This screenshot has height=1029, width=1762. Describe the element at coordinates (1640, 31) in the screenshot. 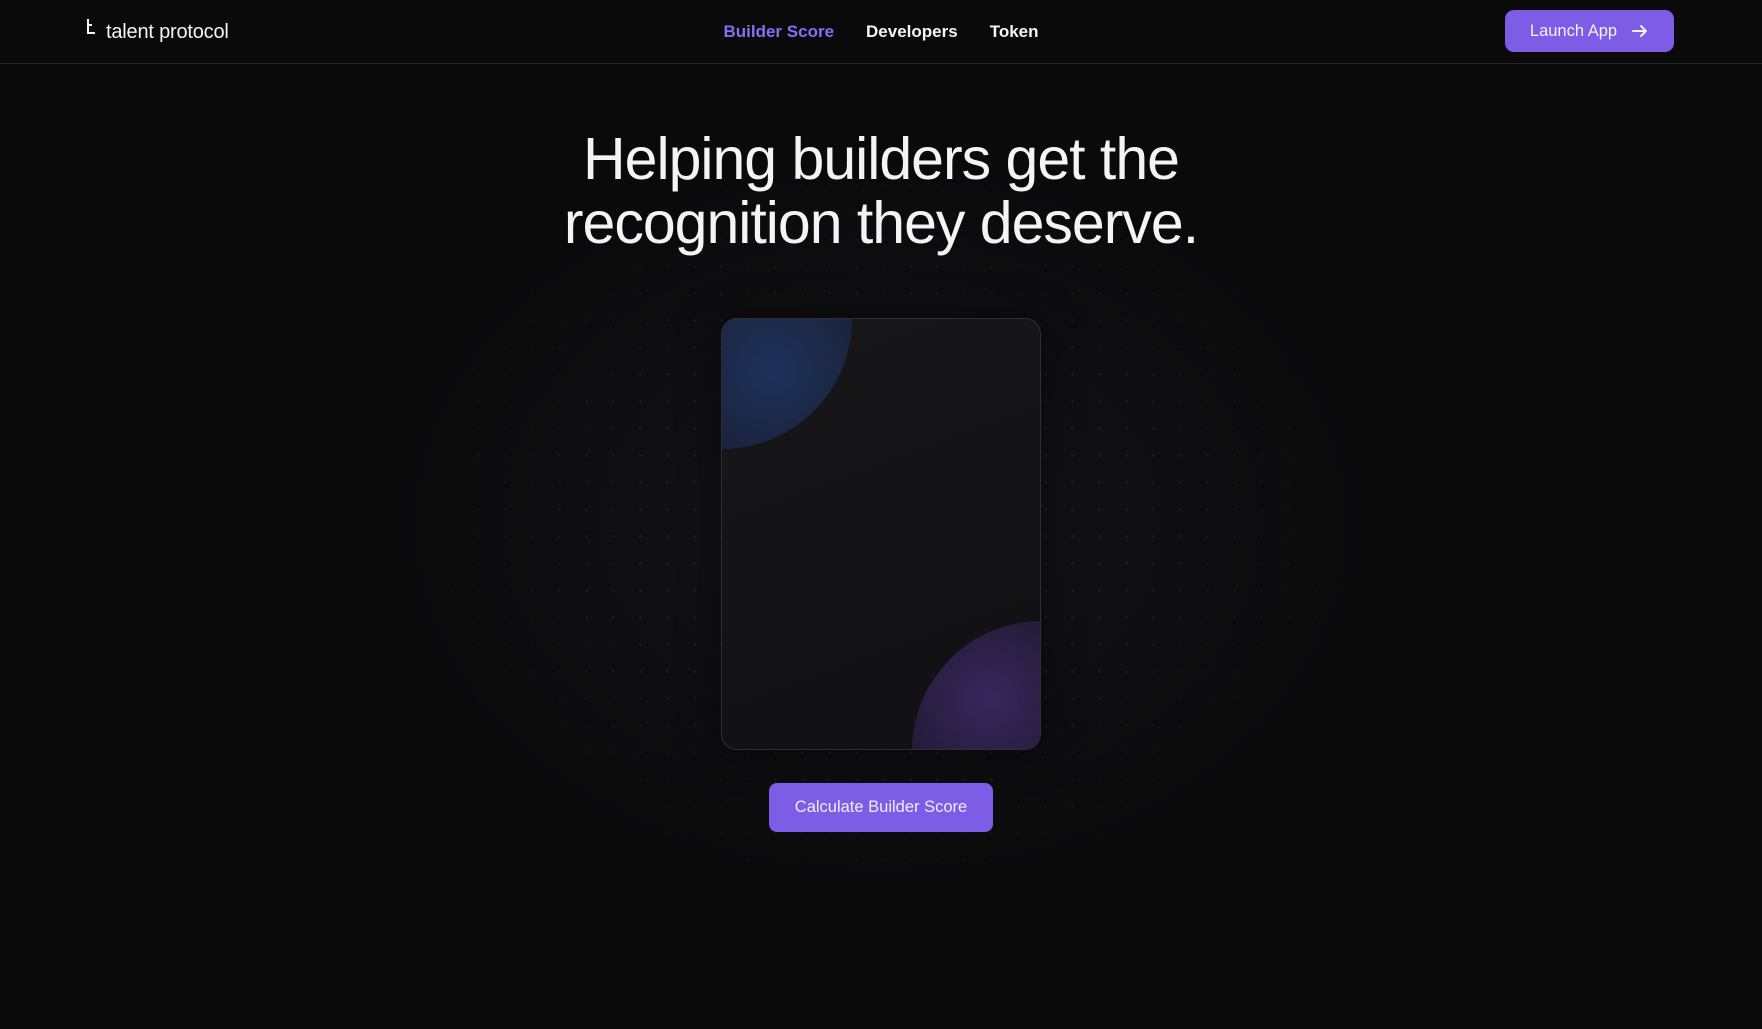

I see `arrow-right-icon` at that location.